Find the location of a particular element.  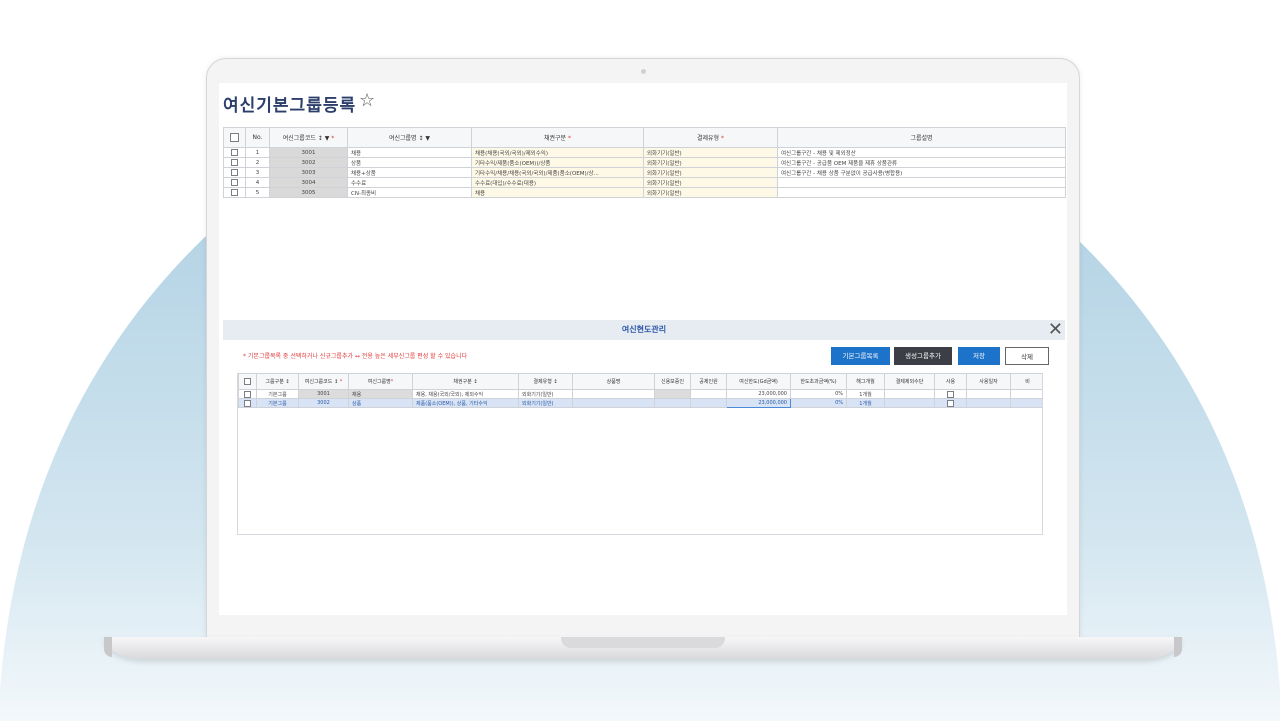

table-row: 5 3005 CN-최종비 채용 외화기기(일반) is located at coordinates (644, 192).